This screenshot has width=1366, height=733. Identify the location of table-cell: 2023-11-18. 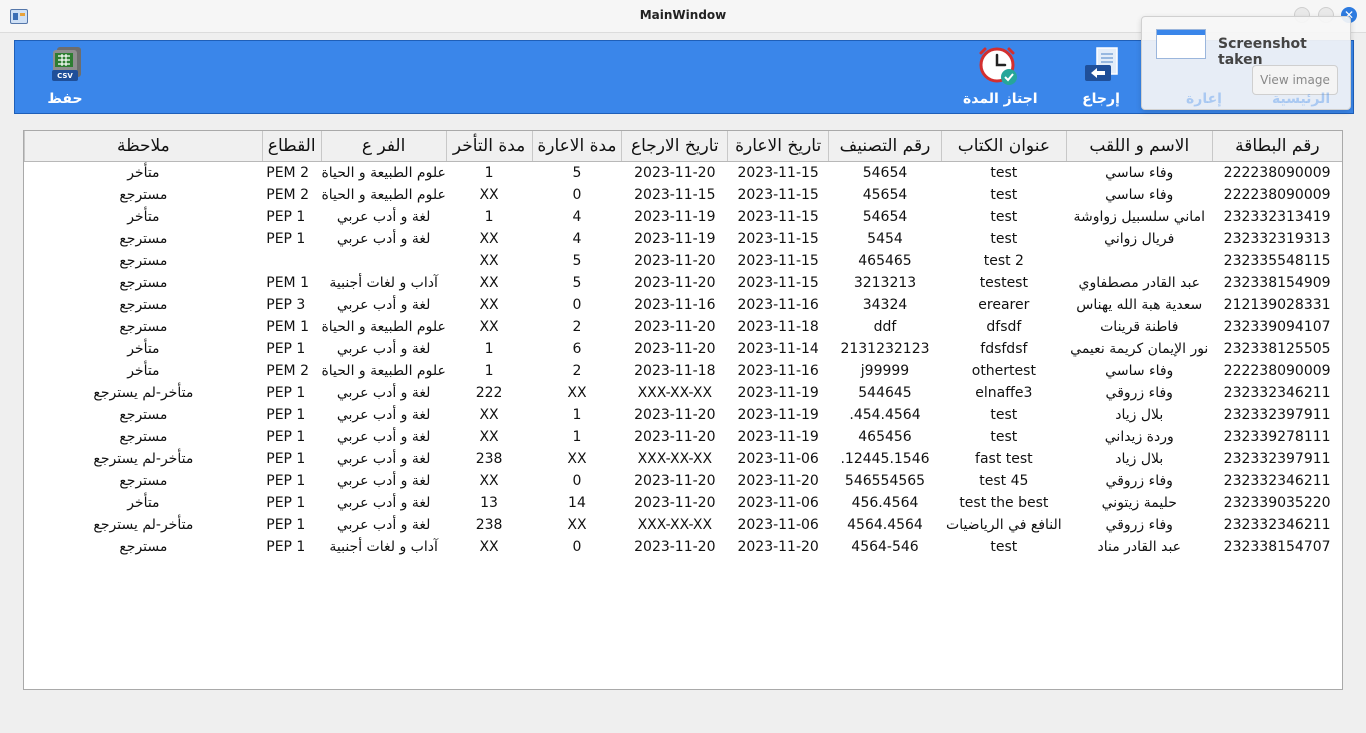
(675, 371).